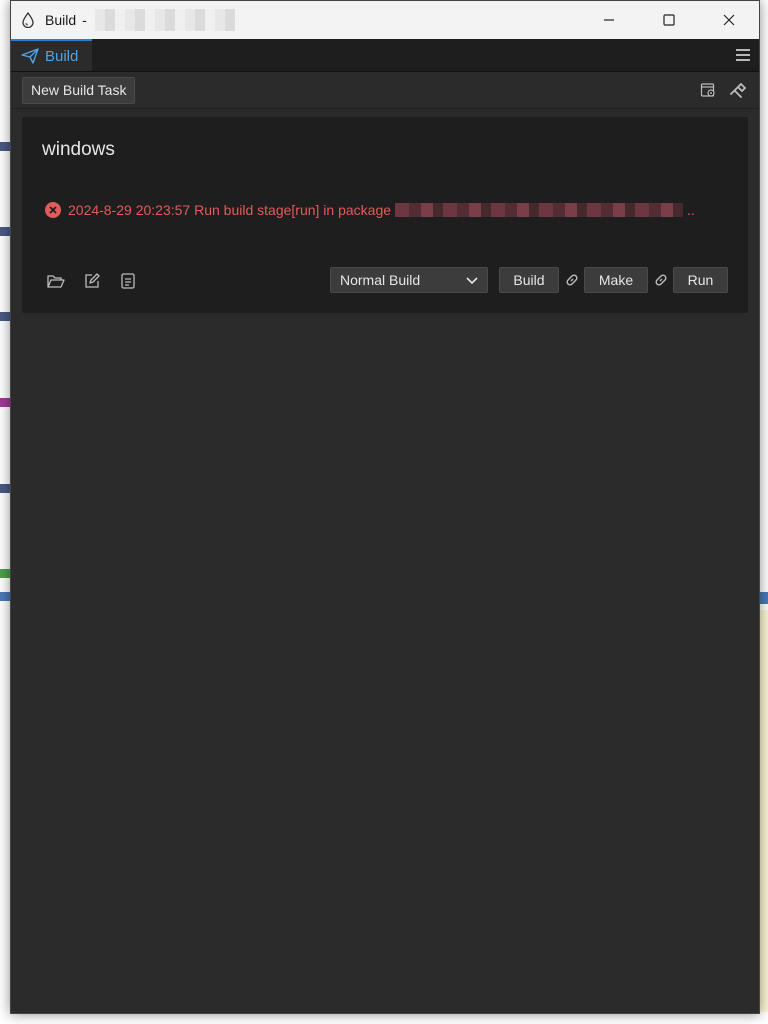 The width and height of the screenshot is (768, 1024). I want to click on tab-build-label: Build, so click(62, 56).